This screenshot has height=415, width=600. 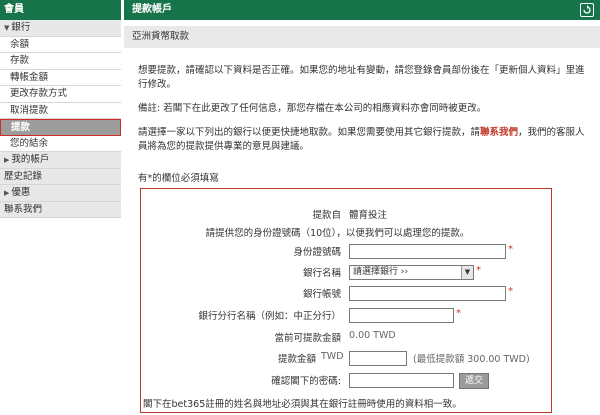 What do you see at coordinates (467, 272) in the screenshot?
I see `chevron-down-icon: ▼` at bounding box center [467, 272].